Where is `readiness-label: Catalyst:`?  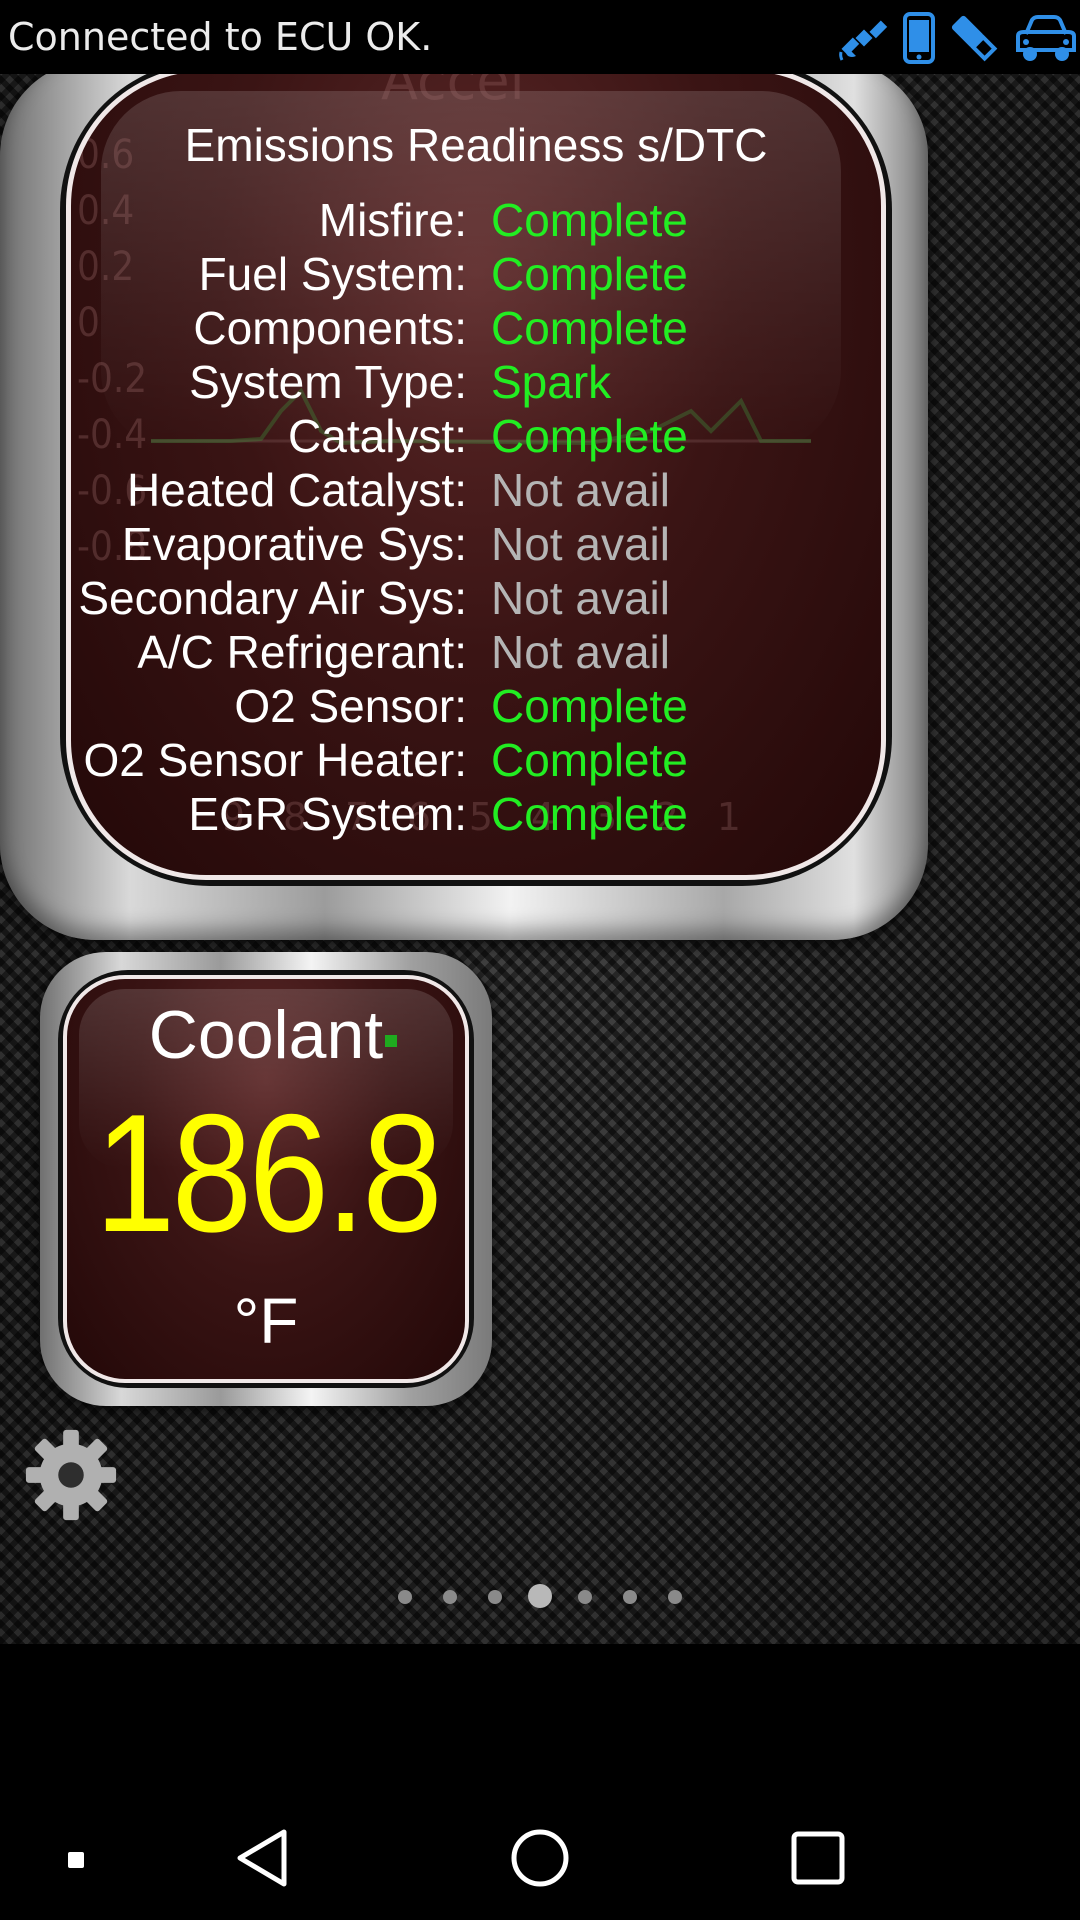 readiness-label: Catalyst: is located at coordinates (377, 436).